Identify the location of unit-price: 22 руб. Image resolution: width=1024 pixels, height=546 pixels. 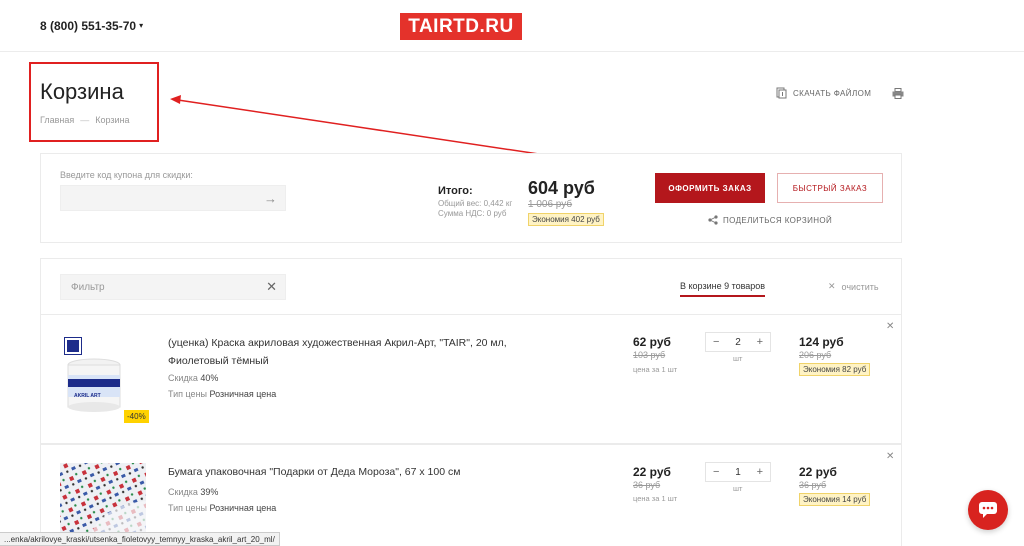
(652, 472).